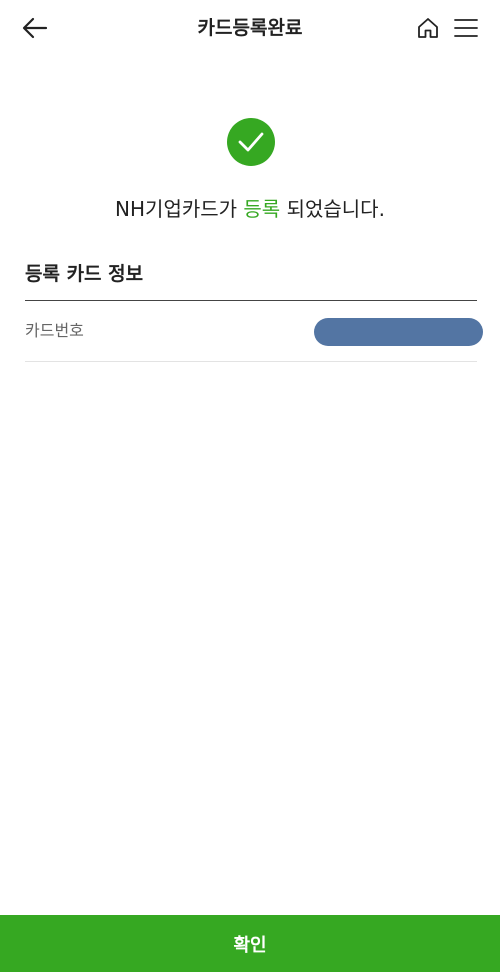 This screenshot has width=500, height=972. Describe the element at coordinates (54, 330) in the screenshot. I see `card-number-label: 카드번호` at that location.